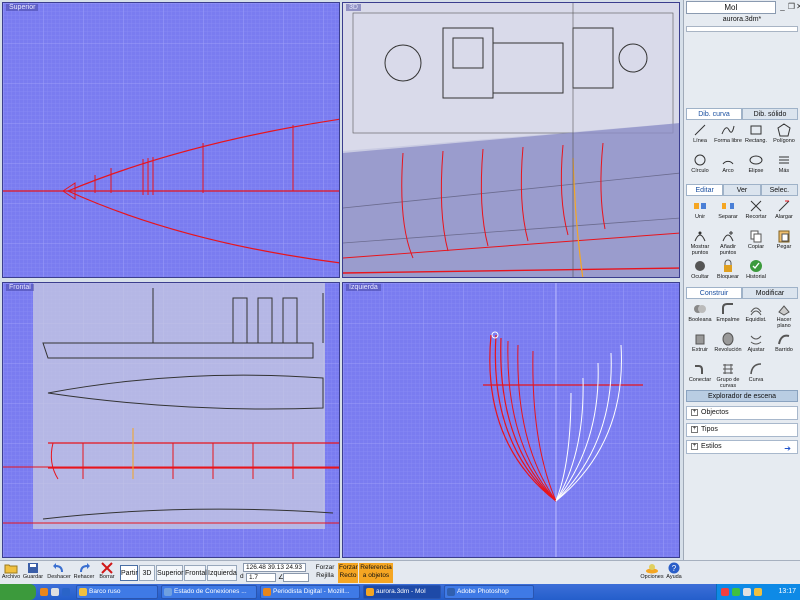 This screenshot has height=600, width=800. I want to click on tool-revolve: Revolución, so click(728, 346).